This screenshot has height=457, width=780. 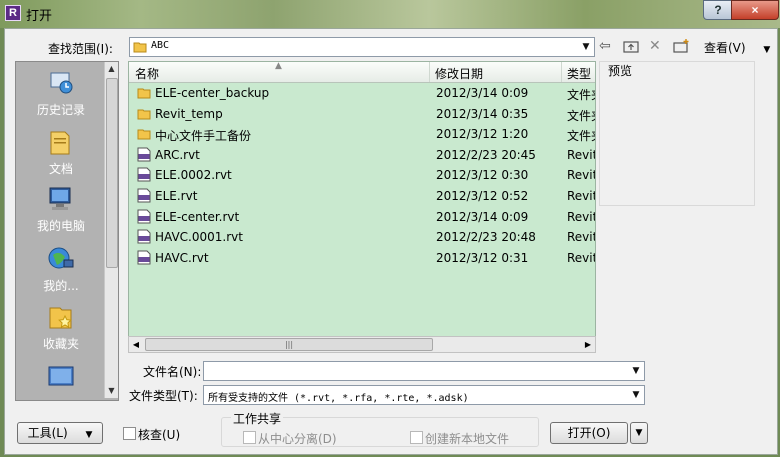 I want to click on file-row: 中心文件手工备份 2012/3/12 1:20 文件夹, so click(x=362, y=134).